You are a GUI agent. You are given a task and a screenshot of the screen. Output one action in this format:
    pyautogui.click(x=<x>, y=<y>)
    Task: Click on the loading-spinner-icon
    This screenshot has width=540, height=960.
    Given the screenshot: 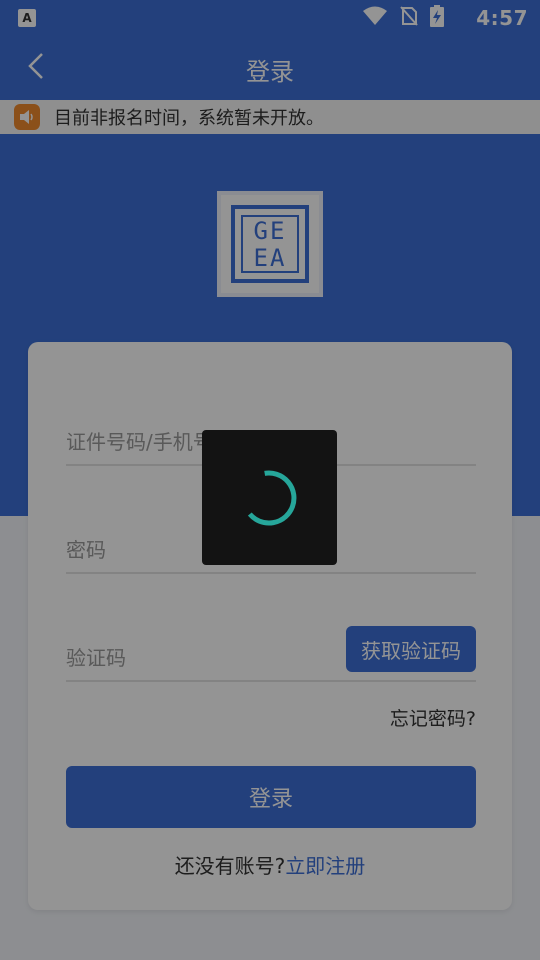 What is the action you would take?
    pyautogui.click(x=272, y=498)
    